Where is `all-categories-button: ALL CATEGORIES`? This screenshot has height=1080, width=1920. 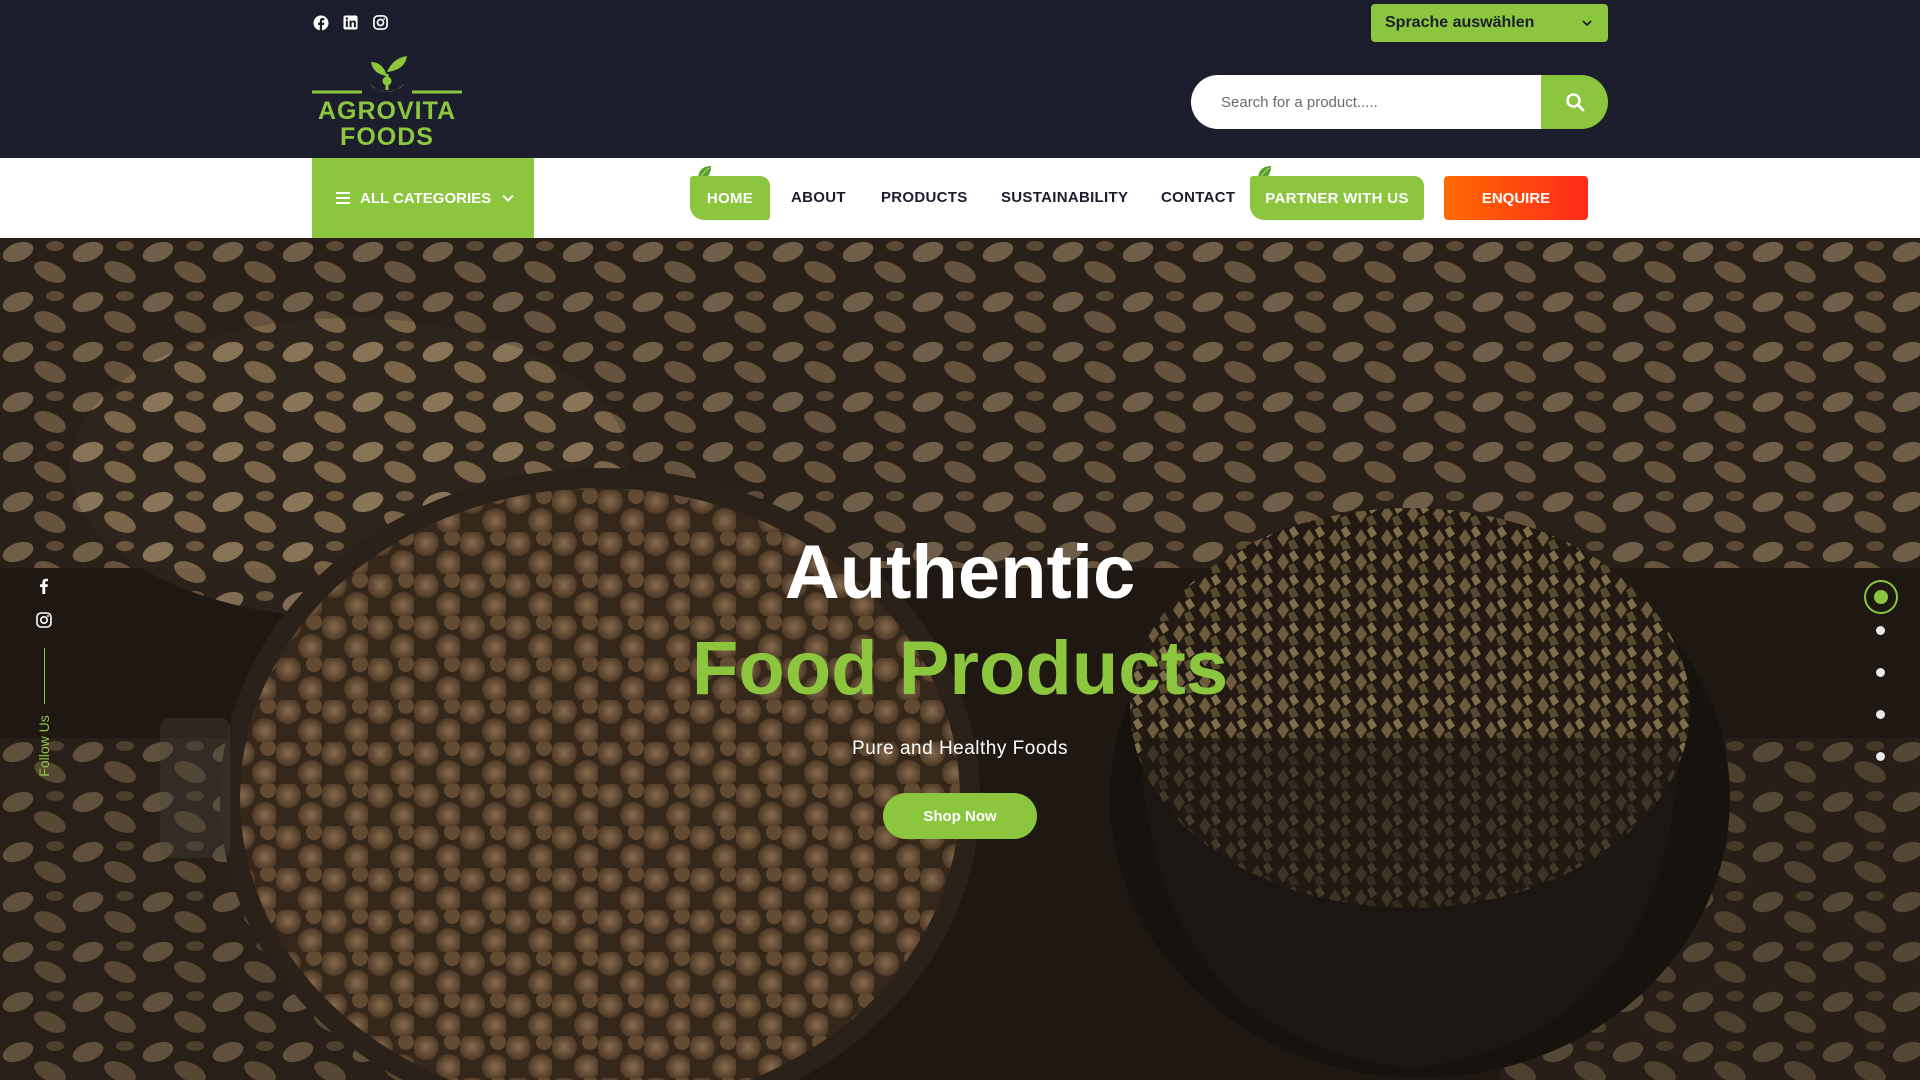
all-categories-button: ALL CATEGORIES is located at coordinates (423, 198).